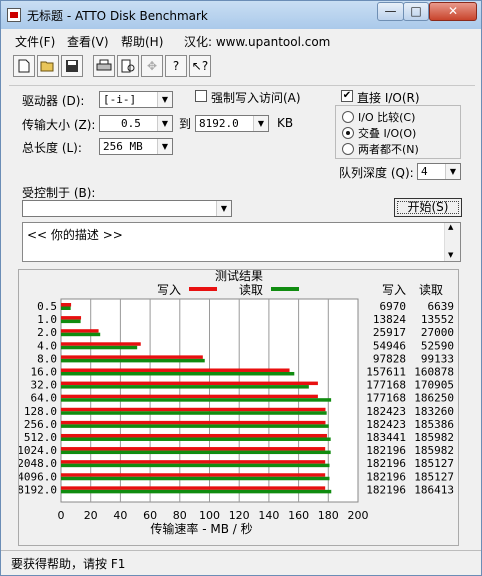 This screenshot has width=482, height=576. I want to click on print-preview-icon, so click(128, 66).